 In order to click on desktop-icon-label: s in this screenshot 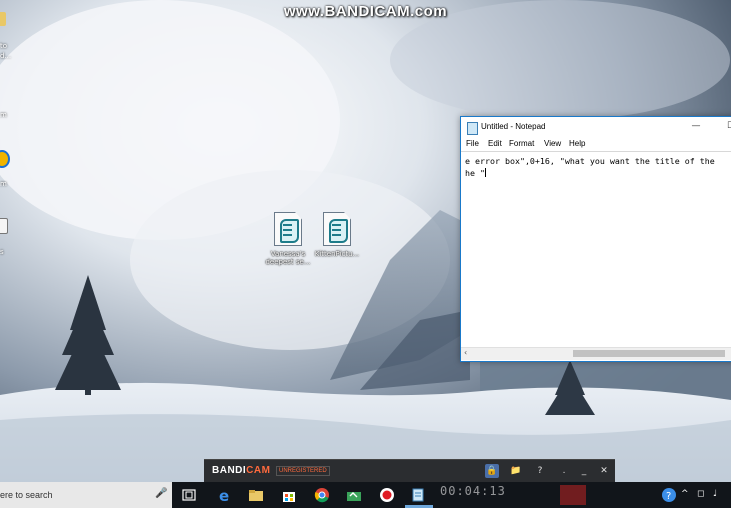, I will do `click(2, 252)`.